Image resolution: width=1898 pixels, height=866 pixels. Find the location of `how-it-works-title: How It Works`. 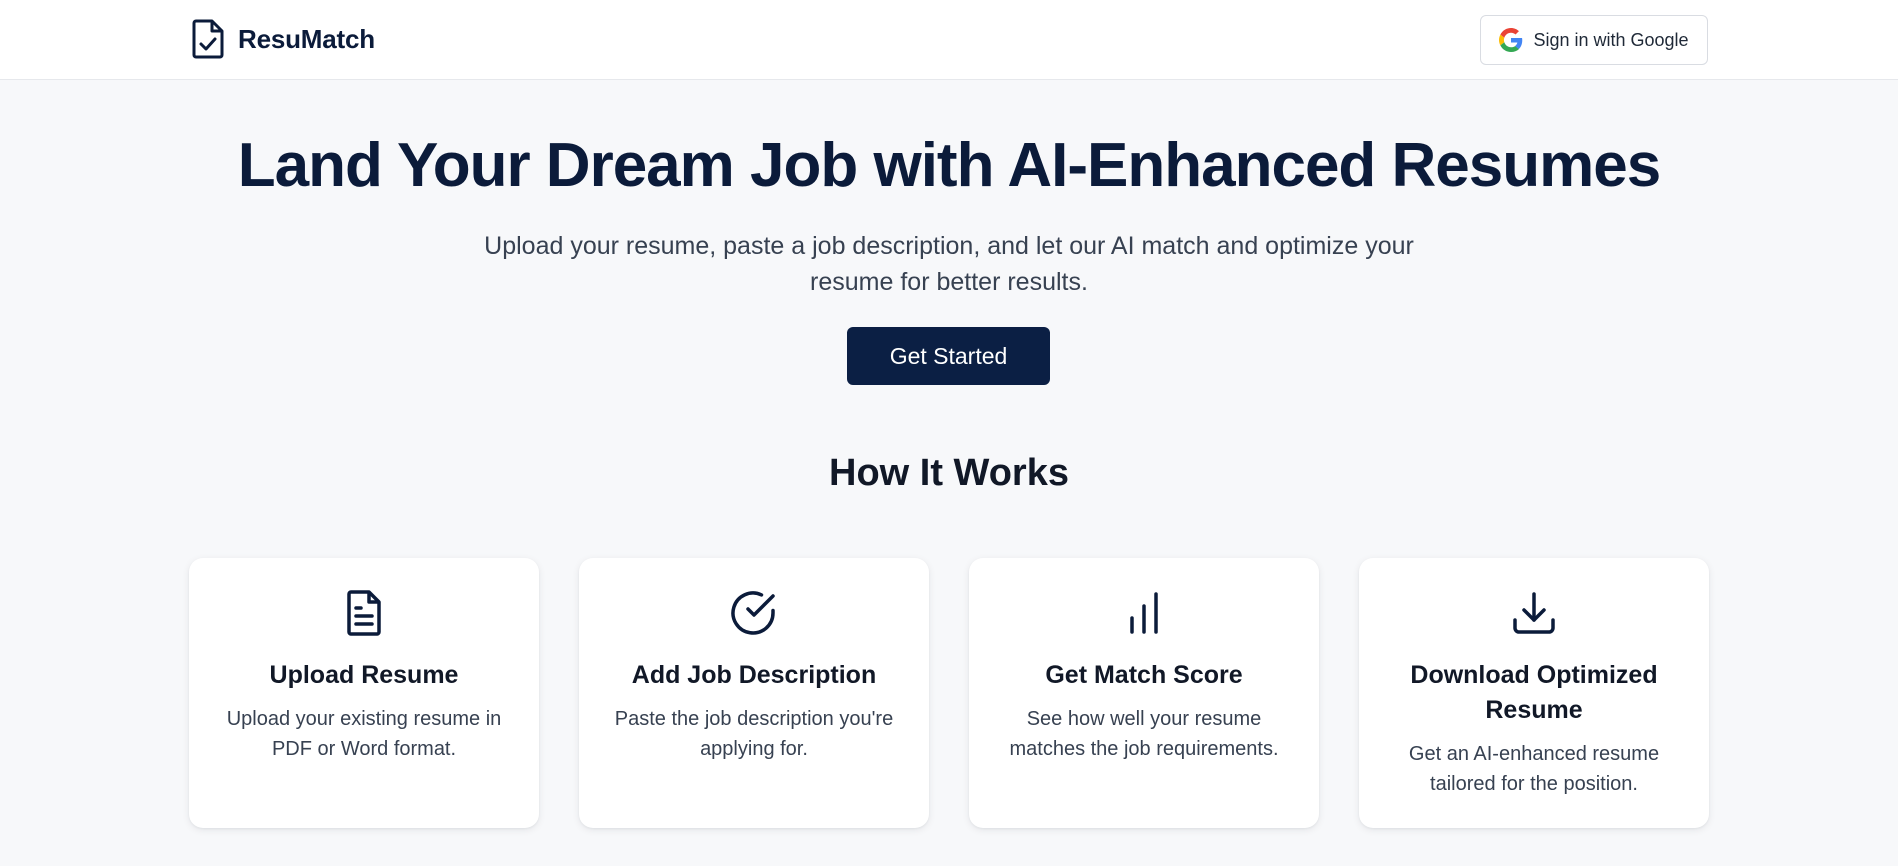

how-it-works-title: How It Works is located at coordinates (949, 473).